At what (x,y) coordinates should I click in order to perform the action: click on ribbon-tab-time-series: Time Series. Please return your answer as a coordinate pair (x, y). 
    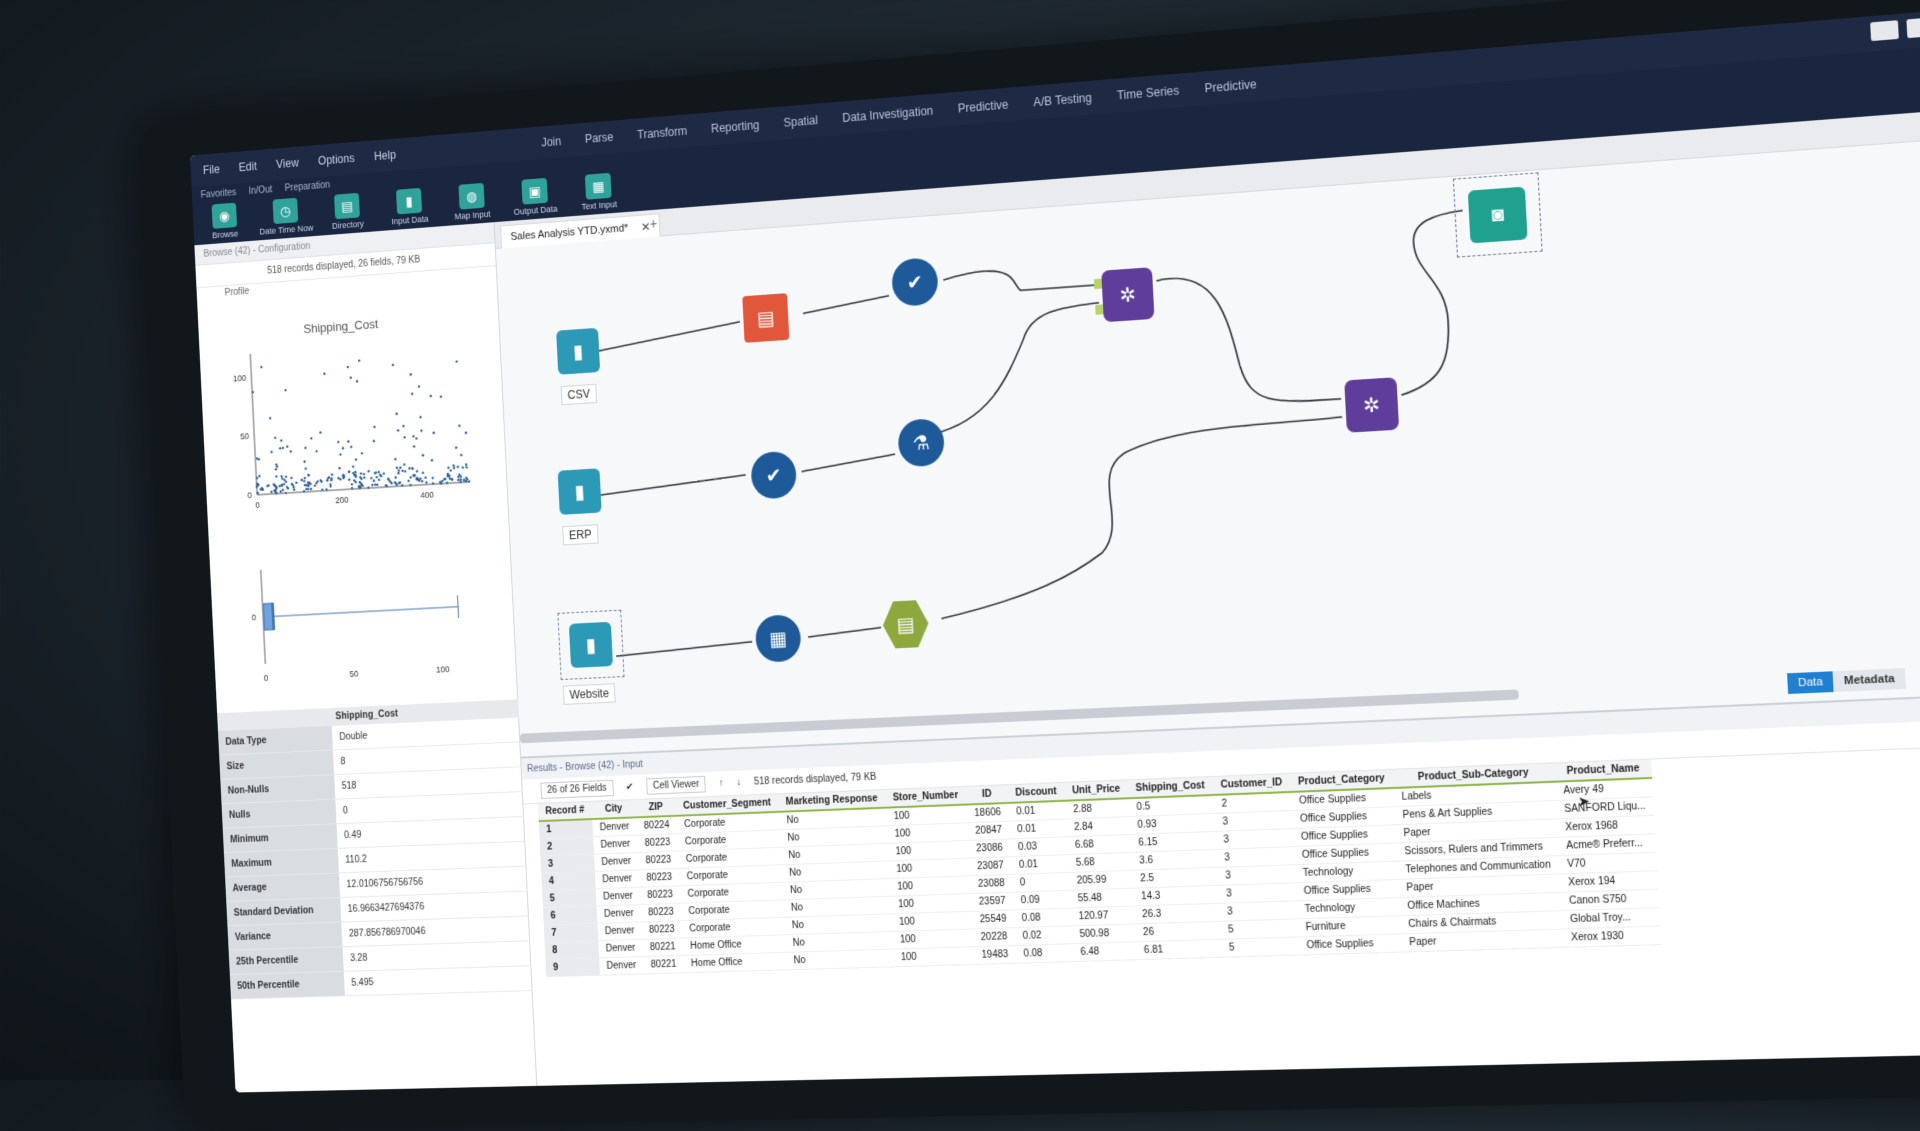
    Looking at the image, I should click on (1148, 93).